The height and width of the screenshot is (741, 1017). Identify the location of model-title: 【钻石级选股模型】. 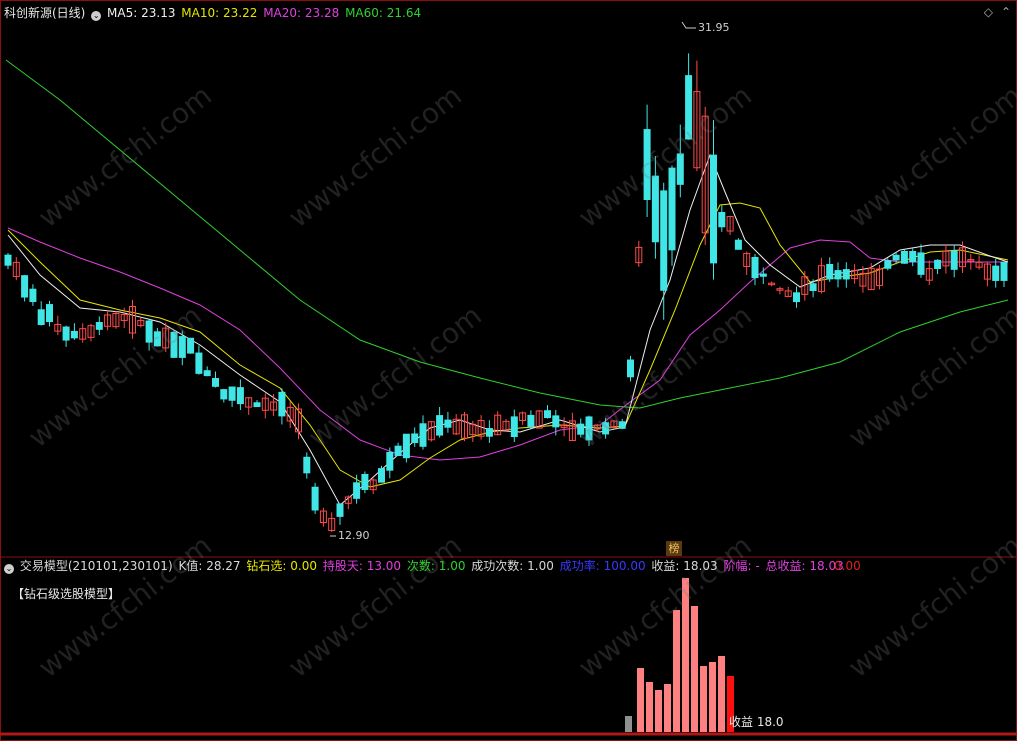
(66, 594).